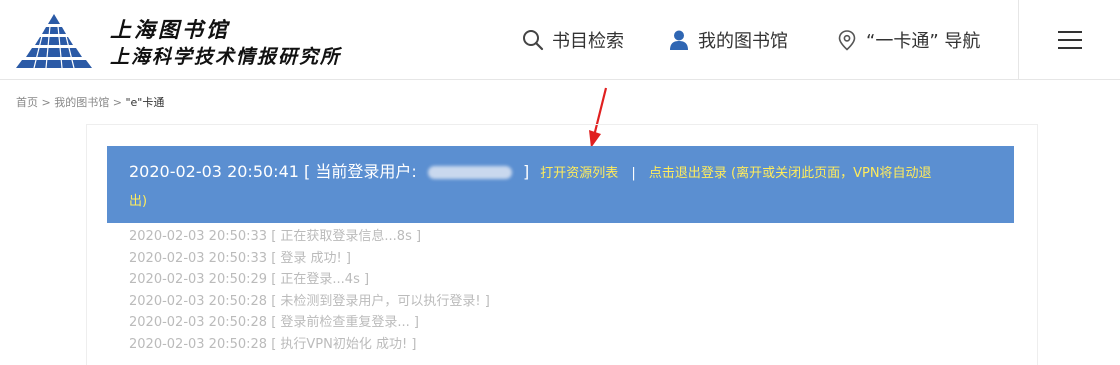  I want to click on nav-one-card: “一卡通” 导航, so click(908, 39).